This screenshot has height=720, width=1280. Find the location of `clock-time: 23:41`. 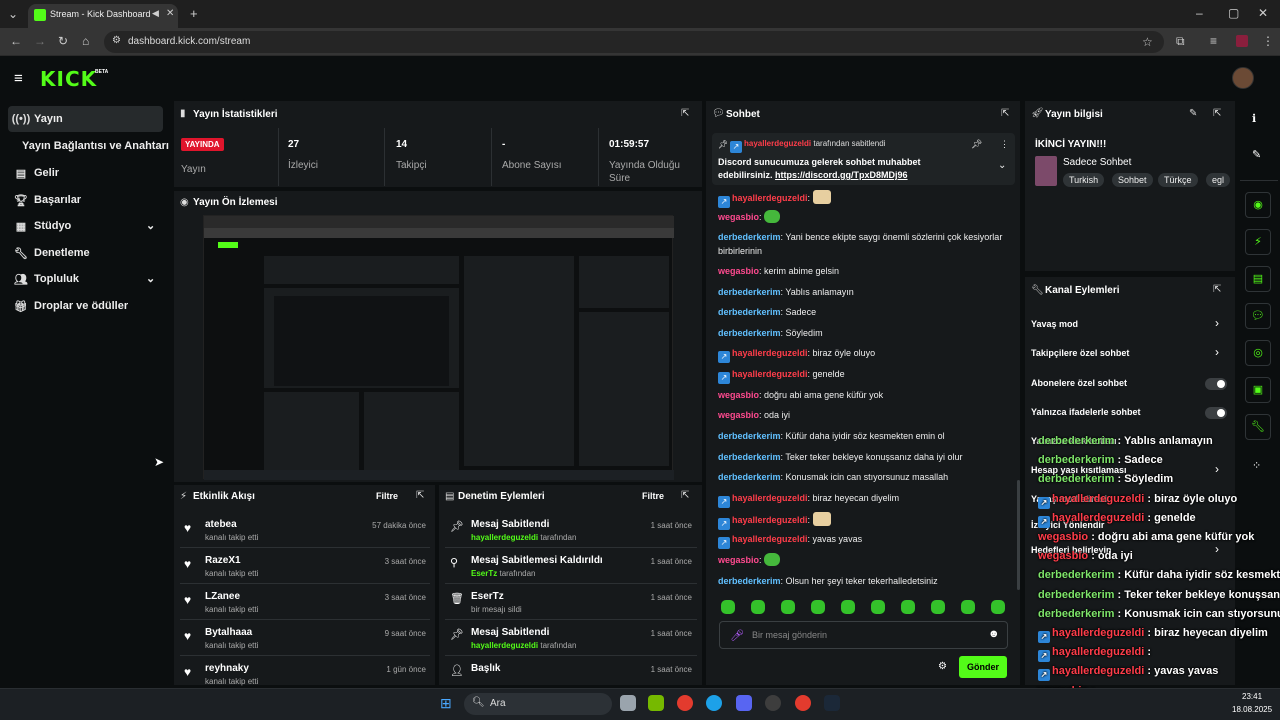

clock-time: 23:41 is located at coordinates (1252, 696).